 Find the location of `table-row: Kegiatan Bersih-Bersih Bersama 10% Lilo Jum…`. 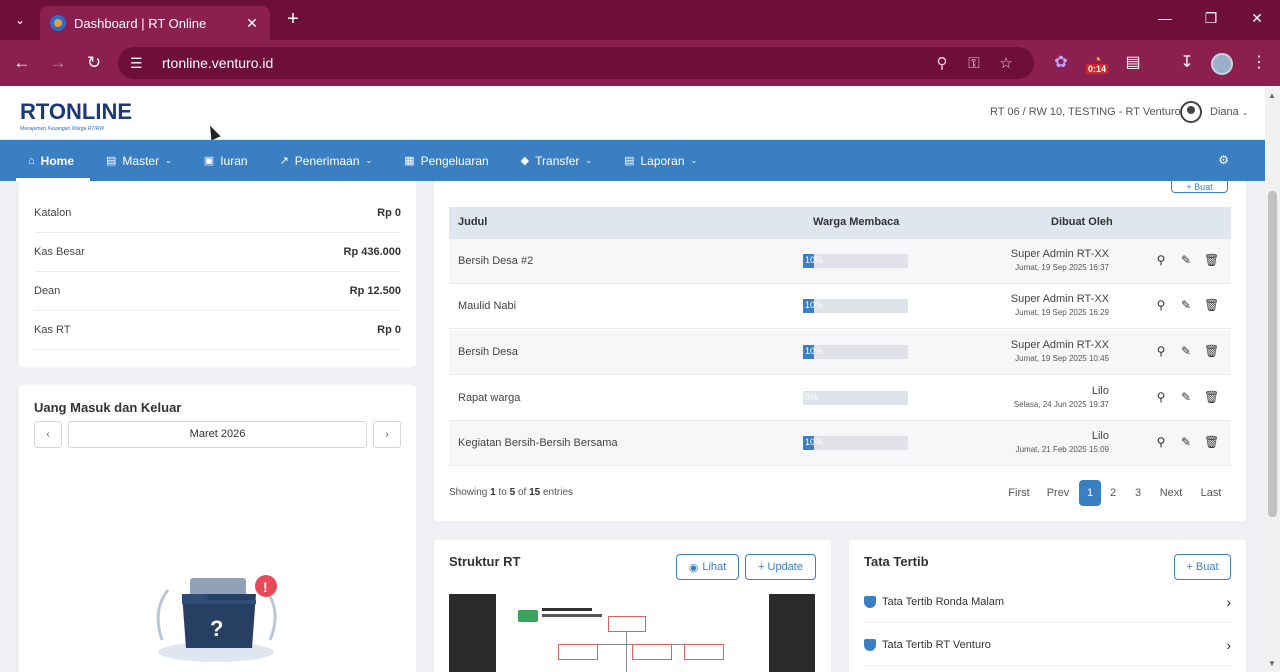

table-row: Kegiatan Bersih-Bersih Bersama 10% Lilo Jum… is located at coordinates (840, 443).